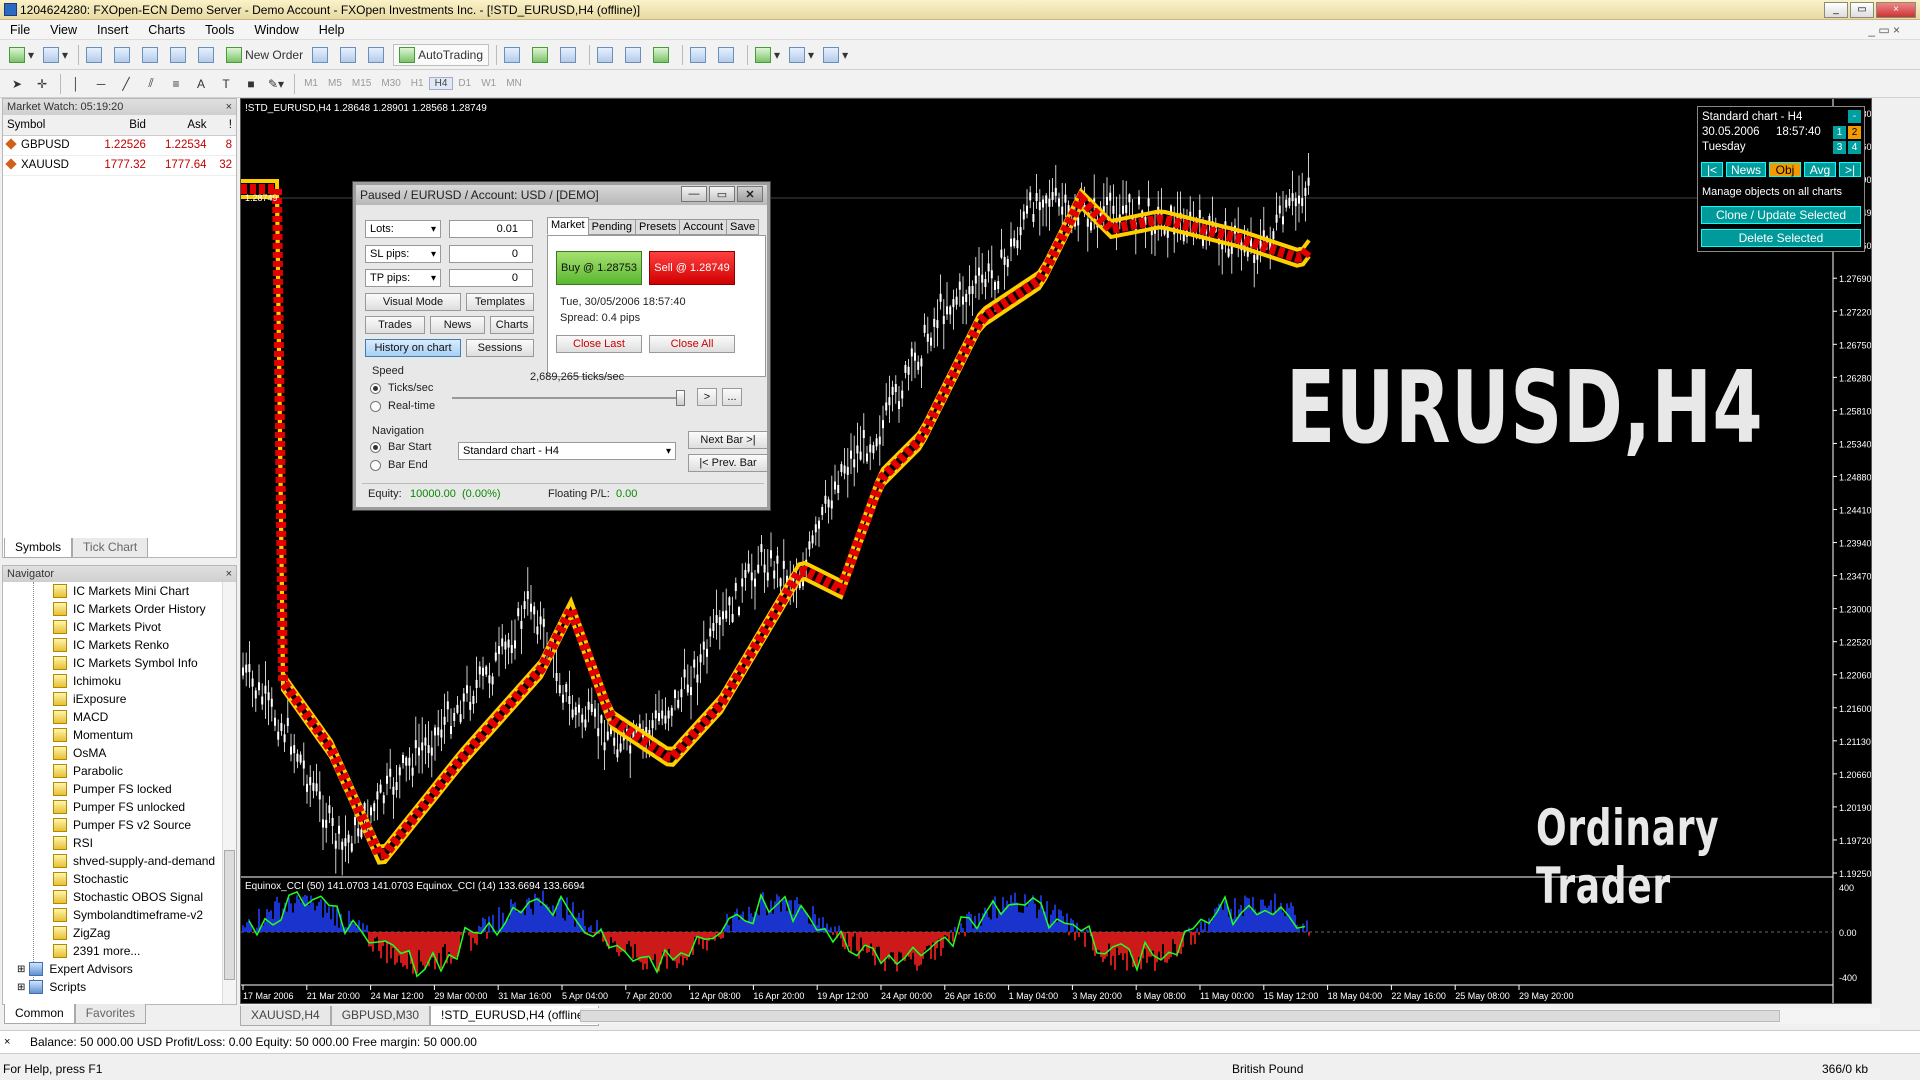  What do you see at coordinates (413, 348) in the screenshot?
I see `history-on-chart-button: History on chart` at bounding box center [413, 348].